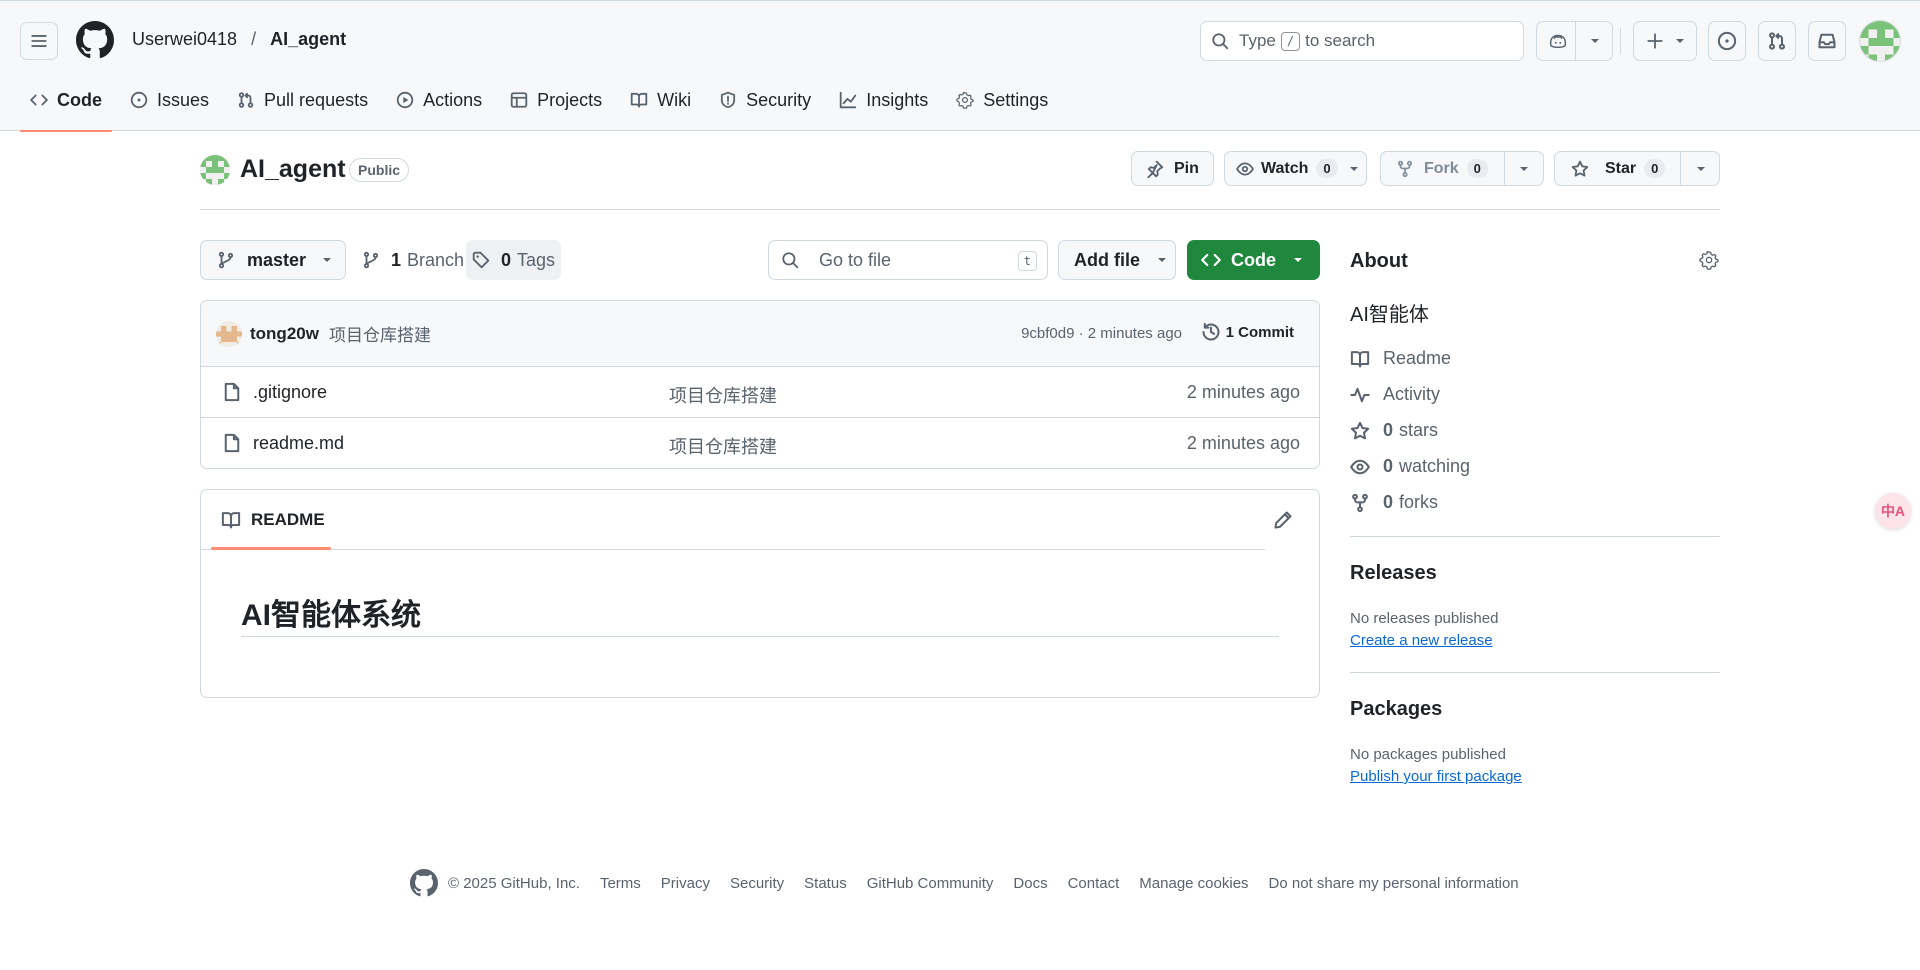  What do you see at coordinates (908, 260) in the screenshot?
I see `go-to-file-input: Go to file t` at bounding box center [908, 260].